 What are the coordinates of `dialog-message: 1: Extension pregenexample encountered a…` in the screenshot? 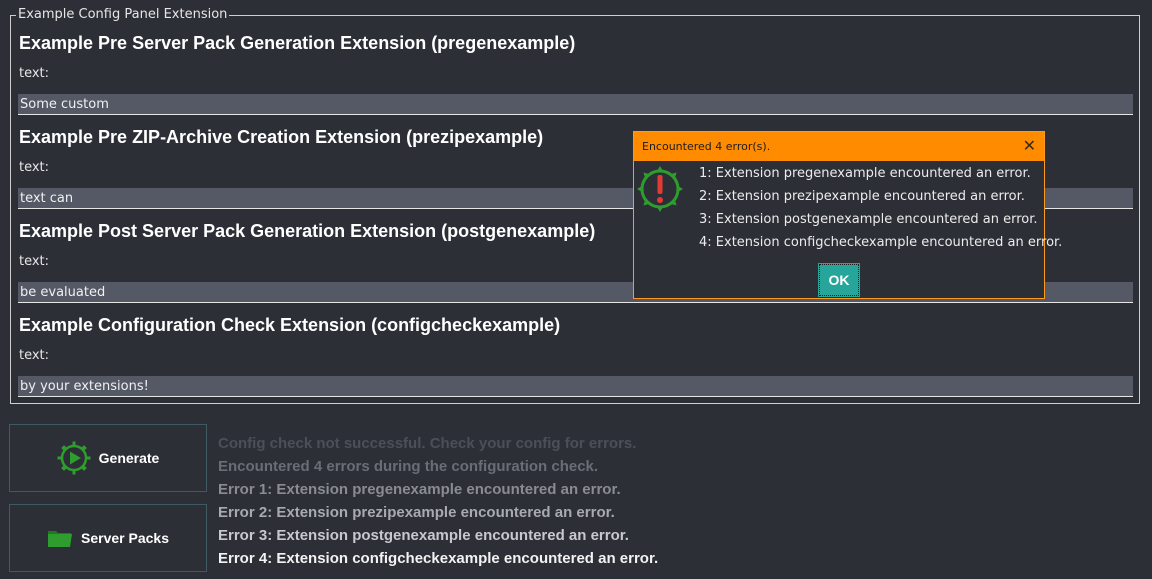 It's located at (865, 173).